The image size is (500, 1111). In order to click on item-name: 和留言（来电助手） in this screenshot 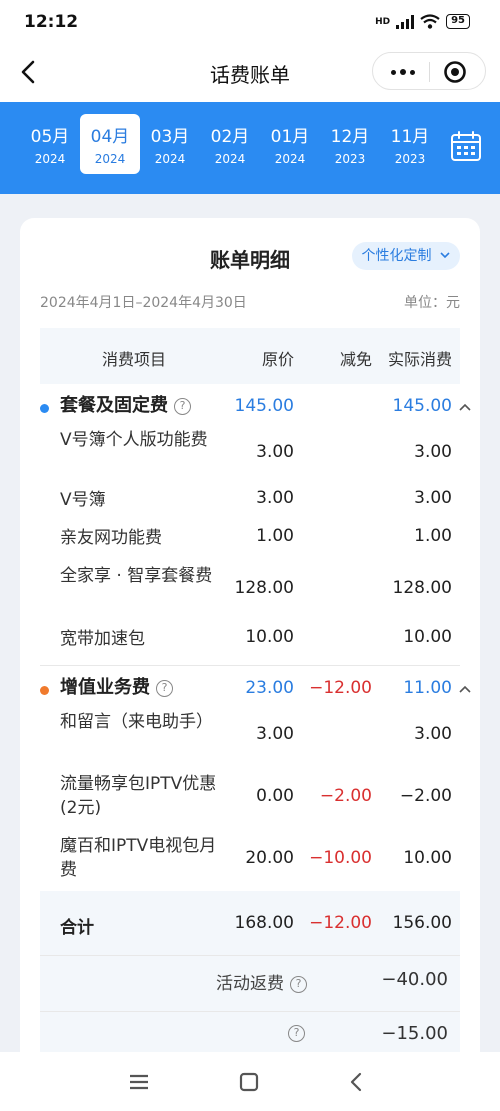, I will do `click(136, 722)`.